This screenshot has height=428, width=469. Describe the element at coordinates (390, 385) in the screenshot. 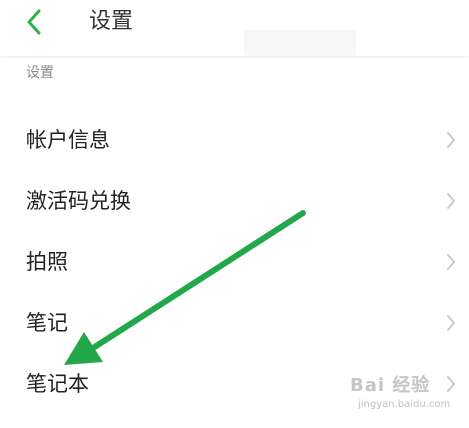

I see `watermark-logo: Bai 经验` at that location.